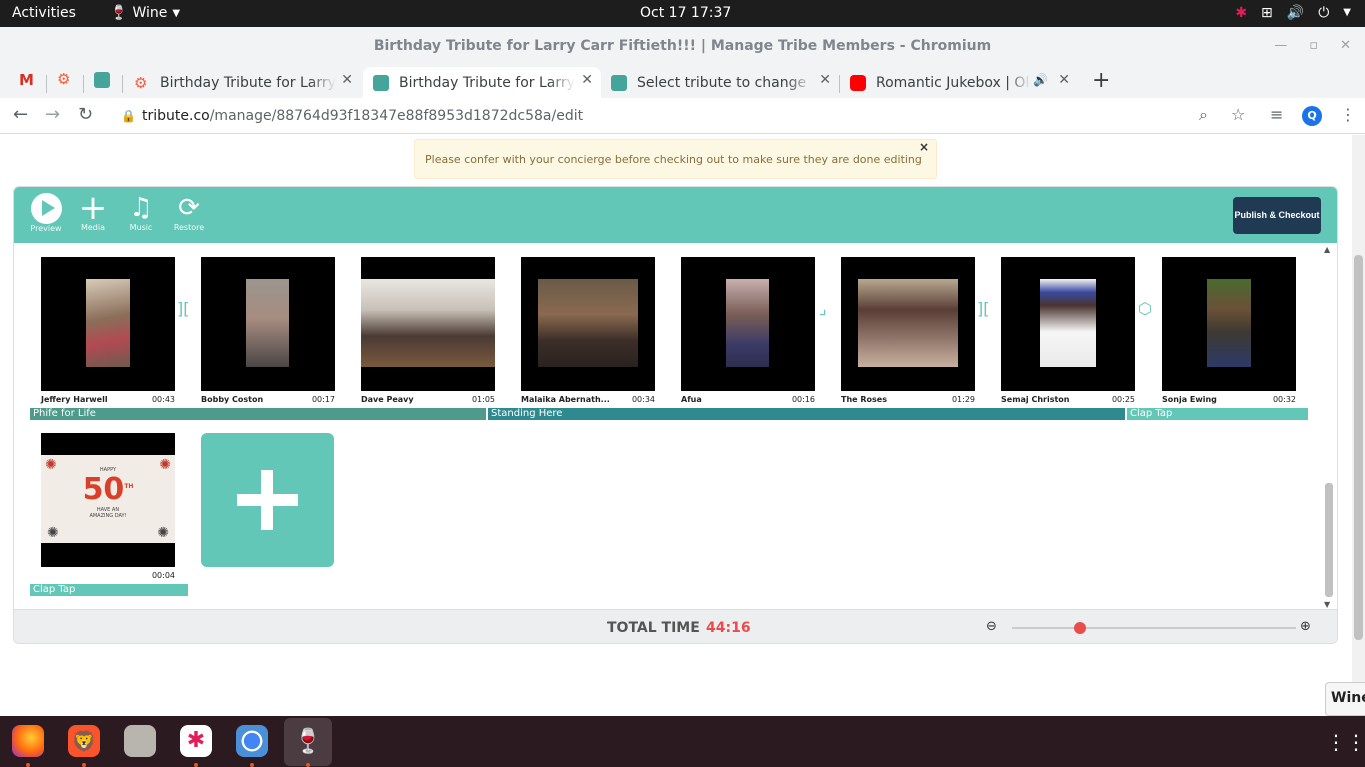 This screenshot has width=1365, height=767. I want to click on system-tray: ✱ ⊞ 🔊 ⏻ ▼, so click(1293, 13).